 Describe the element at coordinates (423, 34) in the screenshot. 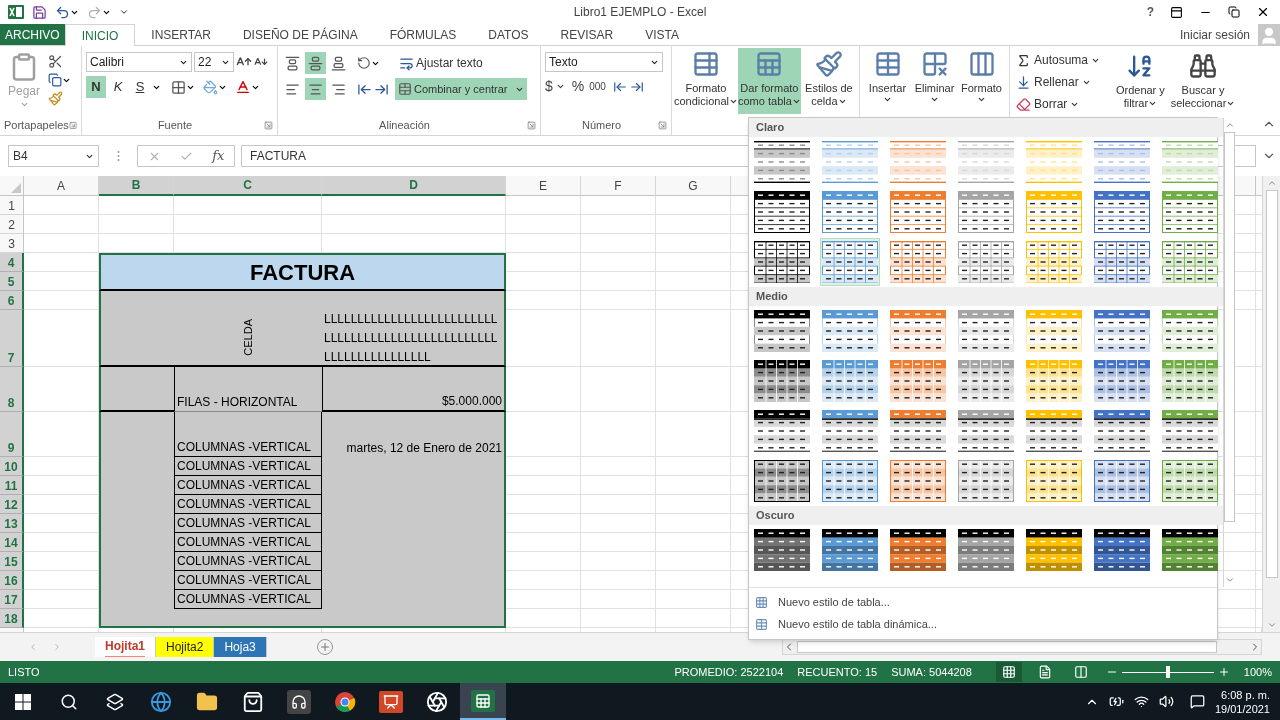

I see `ribbon-tab: FÓRMULAS` at that location.